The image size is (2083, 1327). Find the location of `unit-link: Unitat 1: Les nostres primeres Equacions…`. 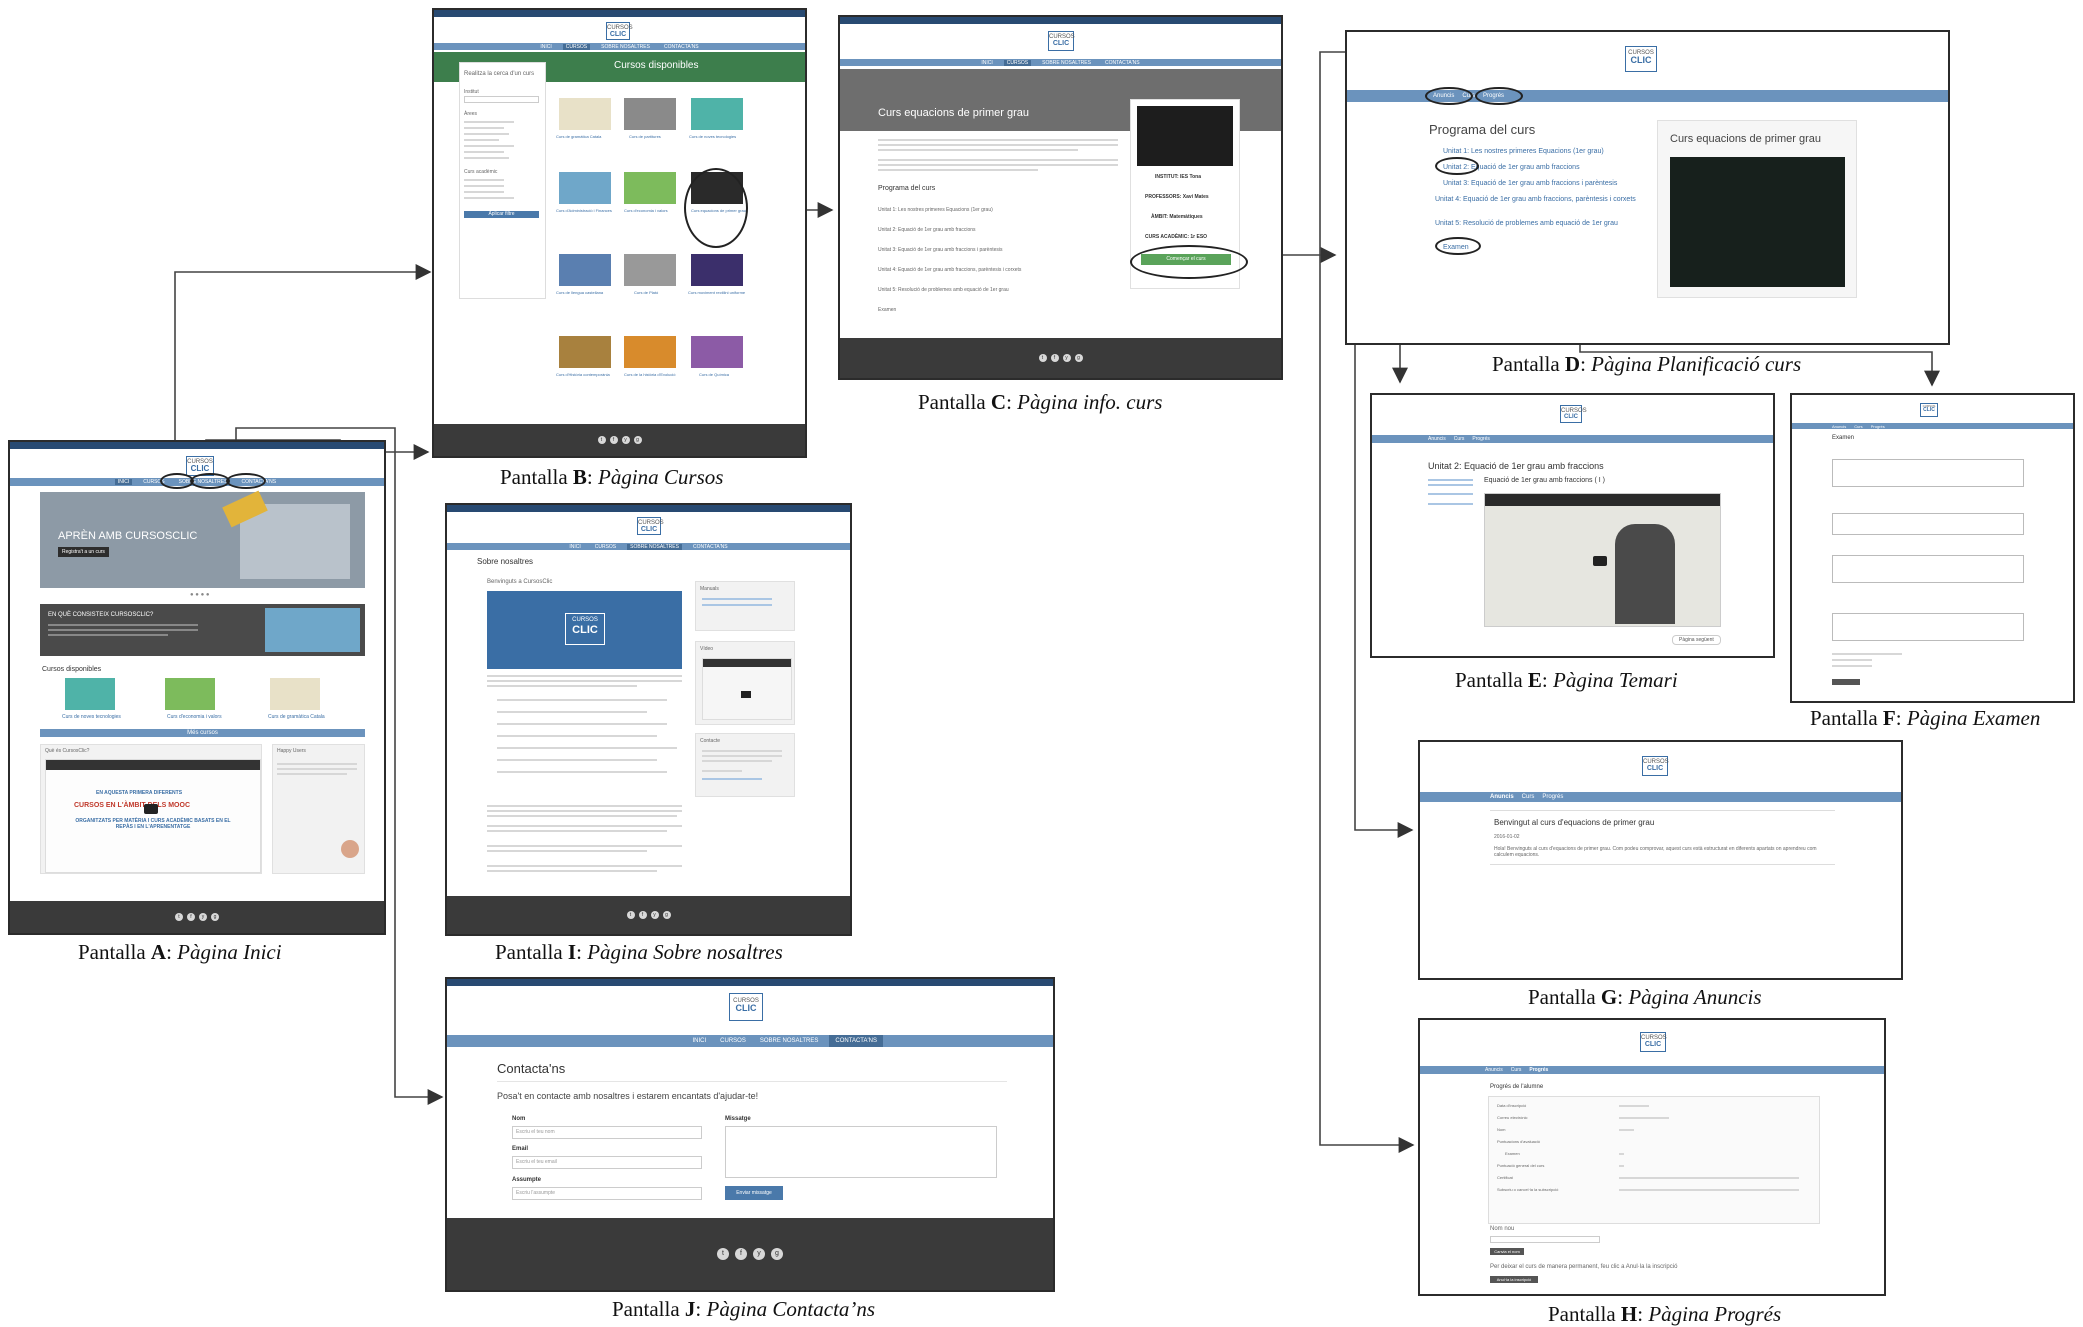

unit-link: Unitat 1: Les nostres primeres Equacions… is located at coordinates (1523, 151).